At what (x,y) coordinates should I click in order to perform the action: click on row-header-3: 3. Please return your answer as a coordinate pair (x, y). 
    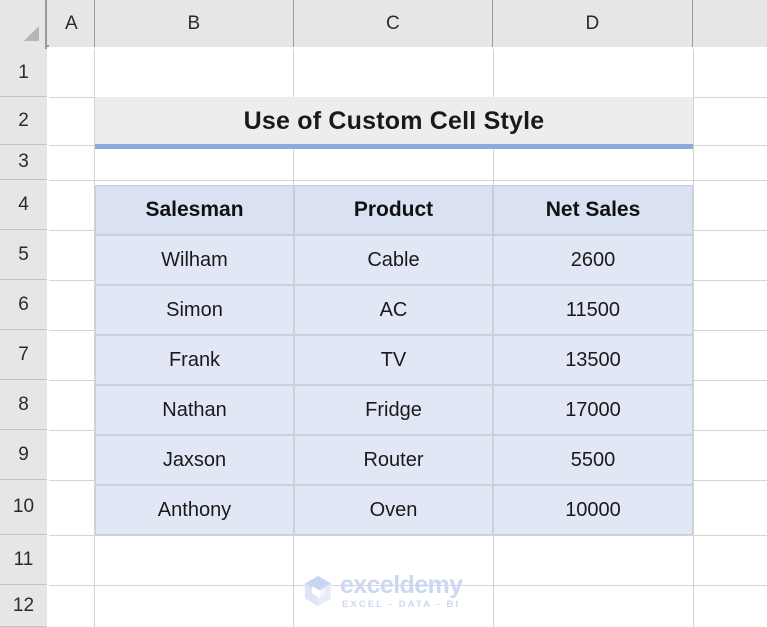
    Looking at the image, I should click on (23, 162).